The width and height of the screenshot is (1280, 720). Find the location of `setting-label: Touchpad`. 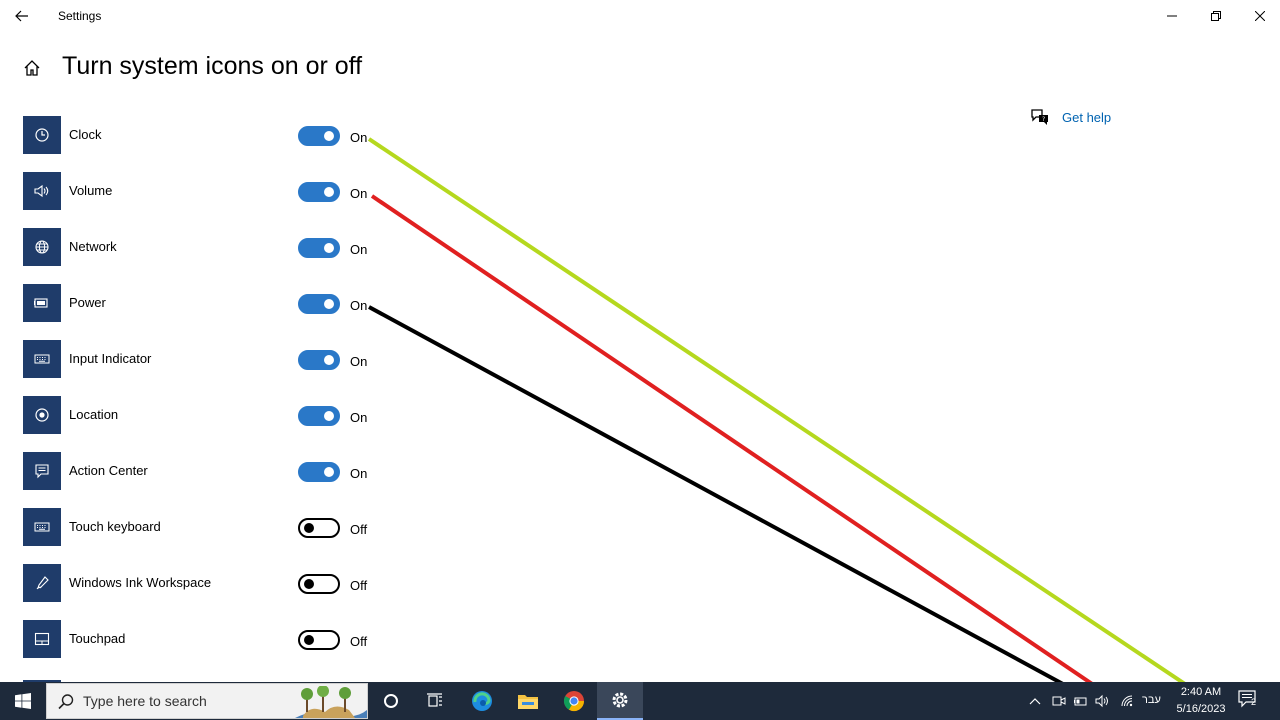

setting-label: Touchpad is located at coordinates (97, 638).